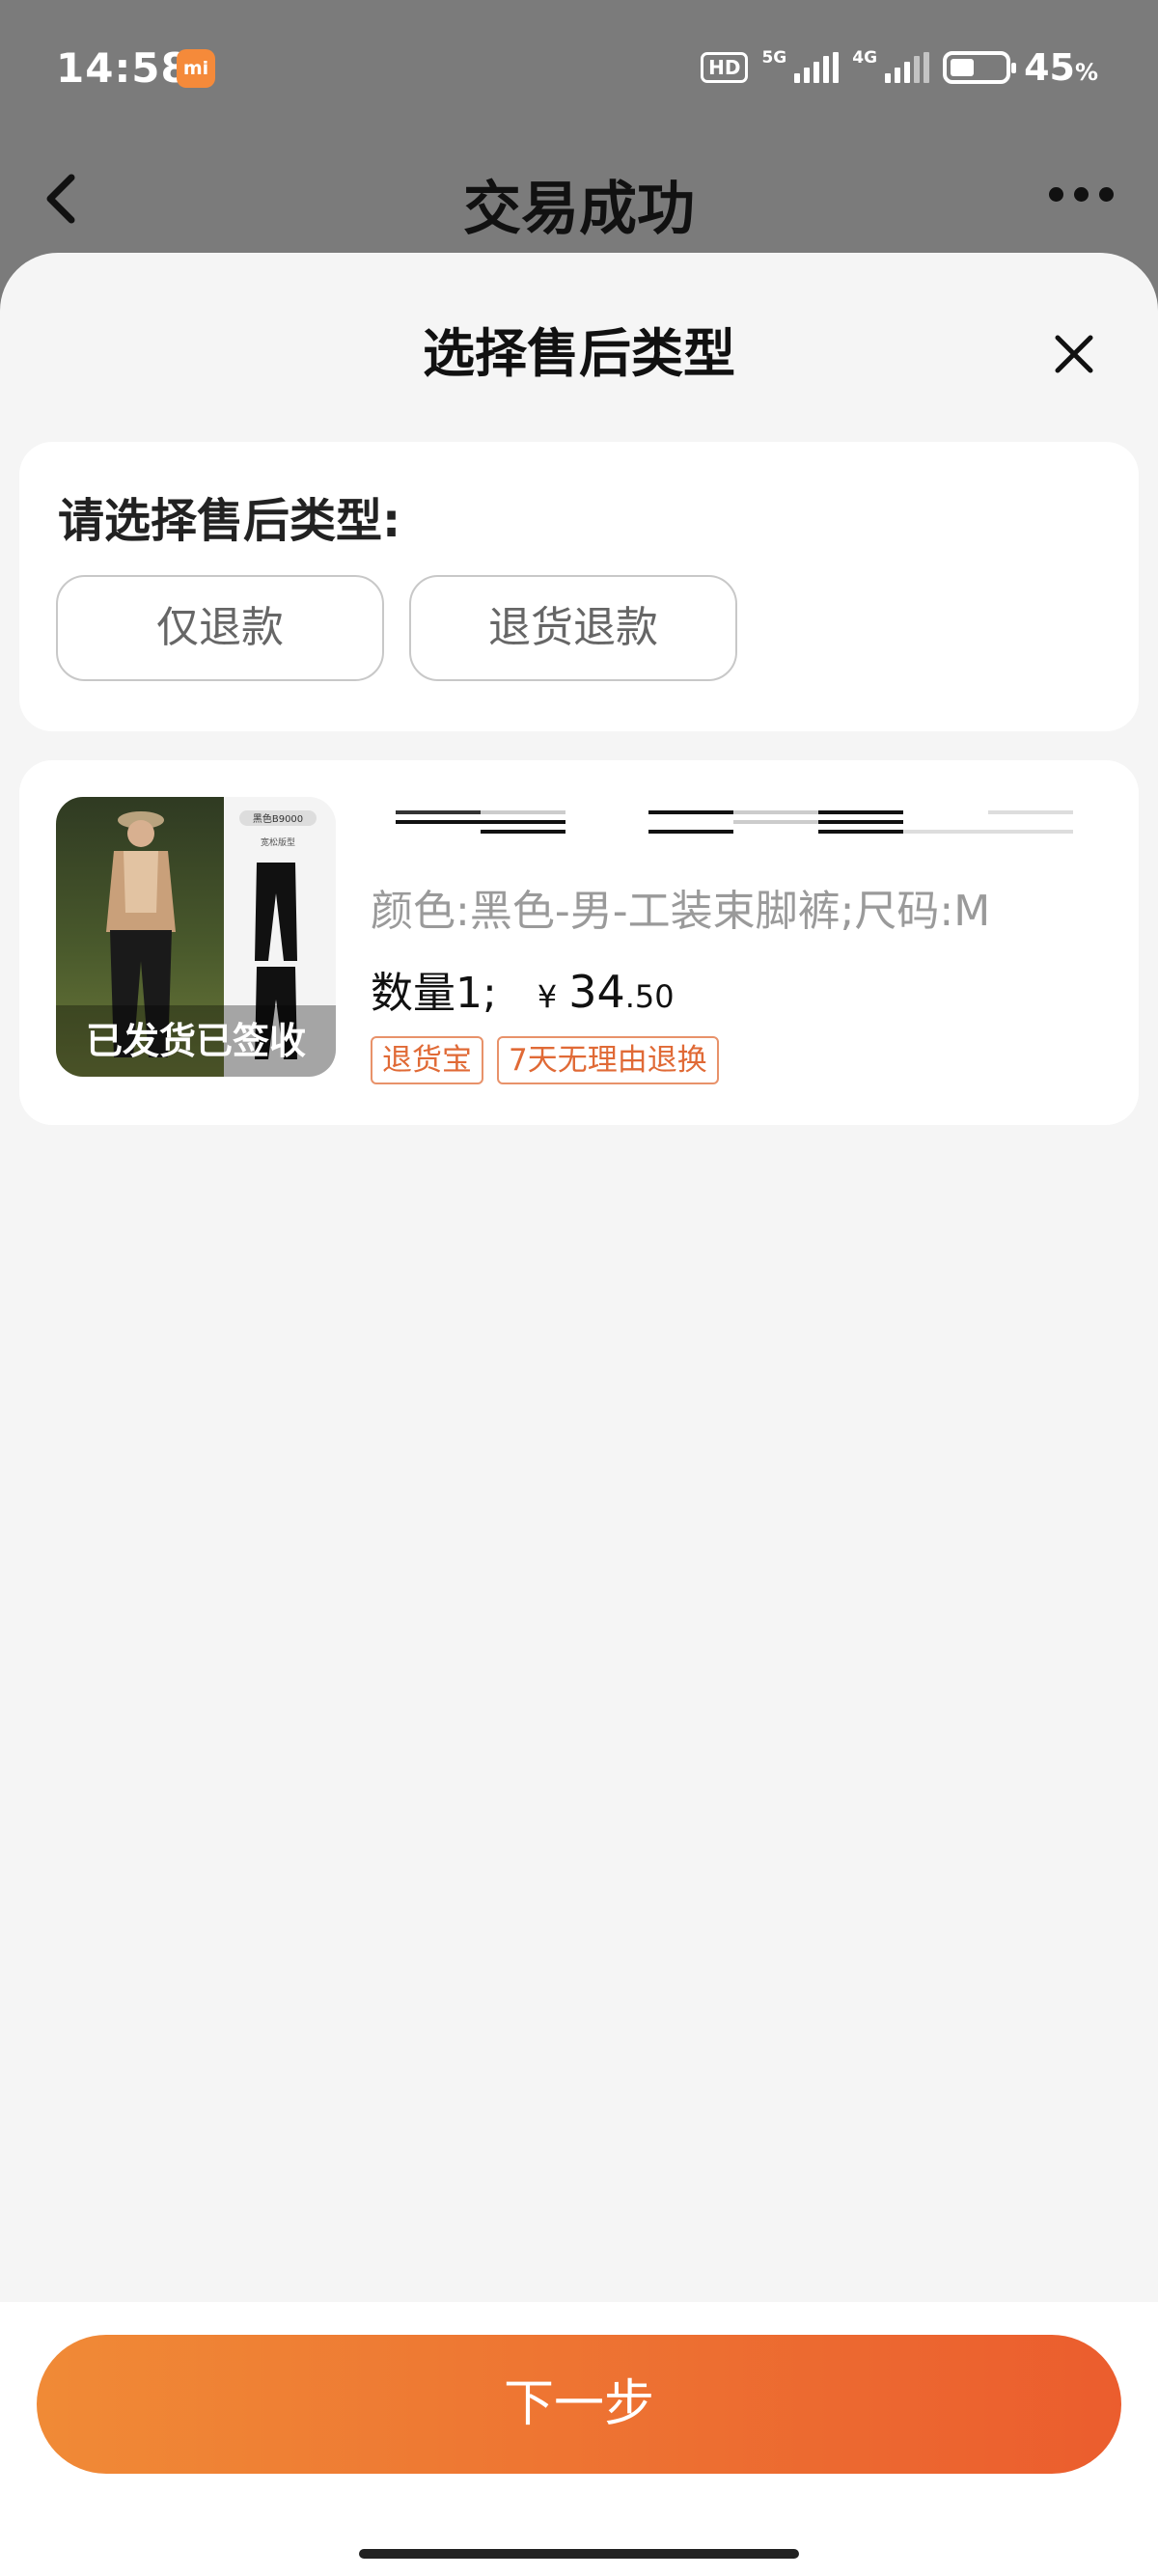 The image size is (1158, 2576). I want to click on tag-return-insurance: 退货宝, so click(427, 1060).